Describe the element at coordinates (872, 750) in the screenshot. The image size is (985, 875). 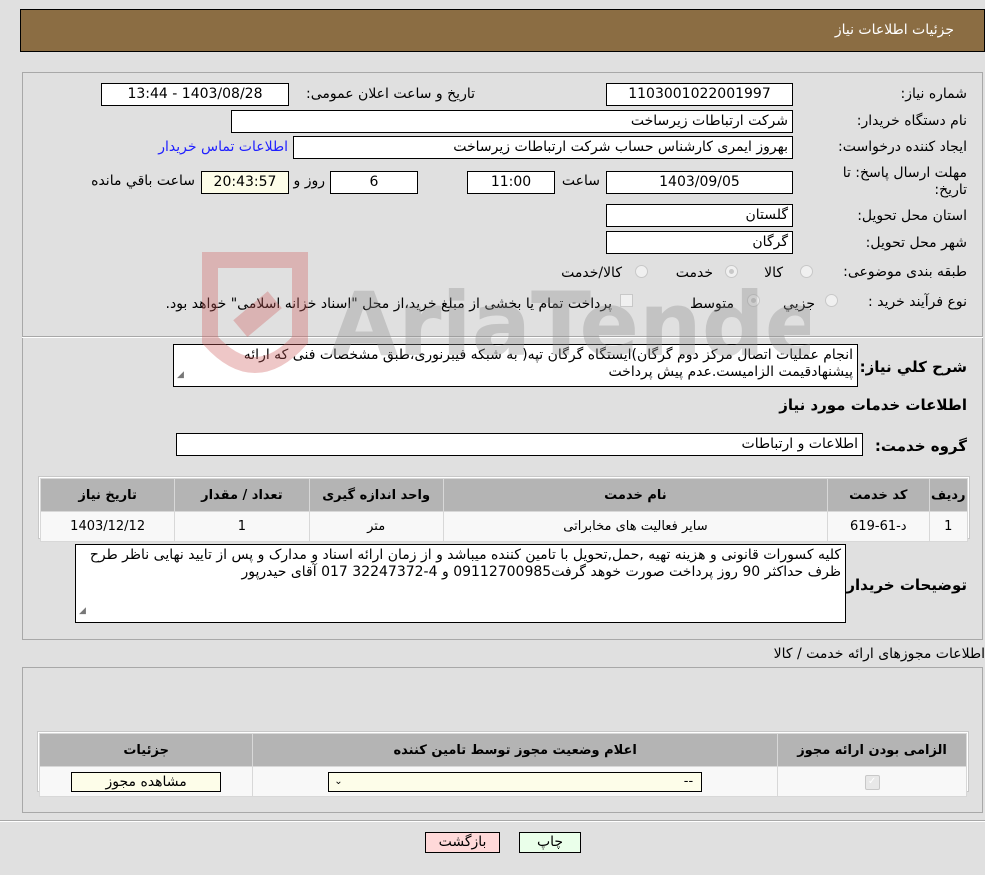
I see `header-license-required: الزامی بودن ارائه مجوز` at that location.